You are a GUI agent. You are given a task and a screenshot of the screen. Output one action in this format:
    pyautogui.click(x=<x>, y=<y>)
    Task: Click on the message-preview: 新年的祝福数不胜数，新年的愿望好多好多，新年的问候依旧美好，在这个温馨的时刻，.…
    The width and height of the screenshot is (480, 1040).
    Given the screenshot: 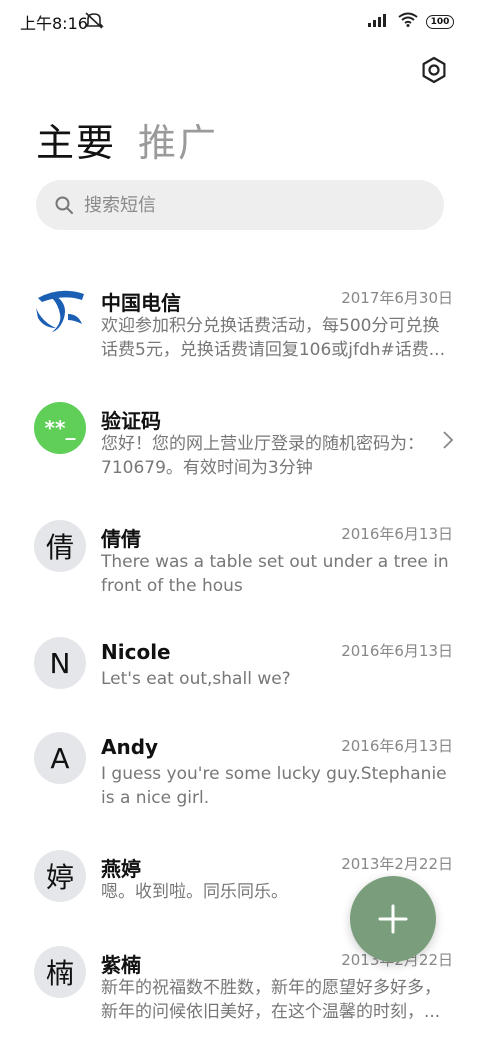 What is the action you would take?
    pyautogui.click(x=271, y=1000)
    